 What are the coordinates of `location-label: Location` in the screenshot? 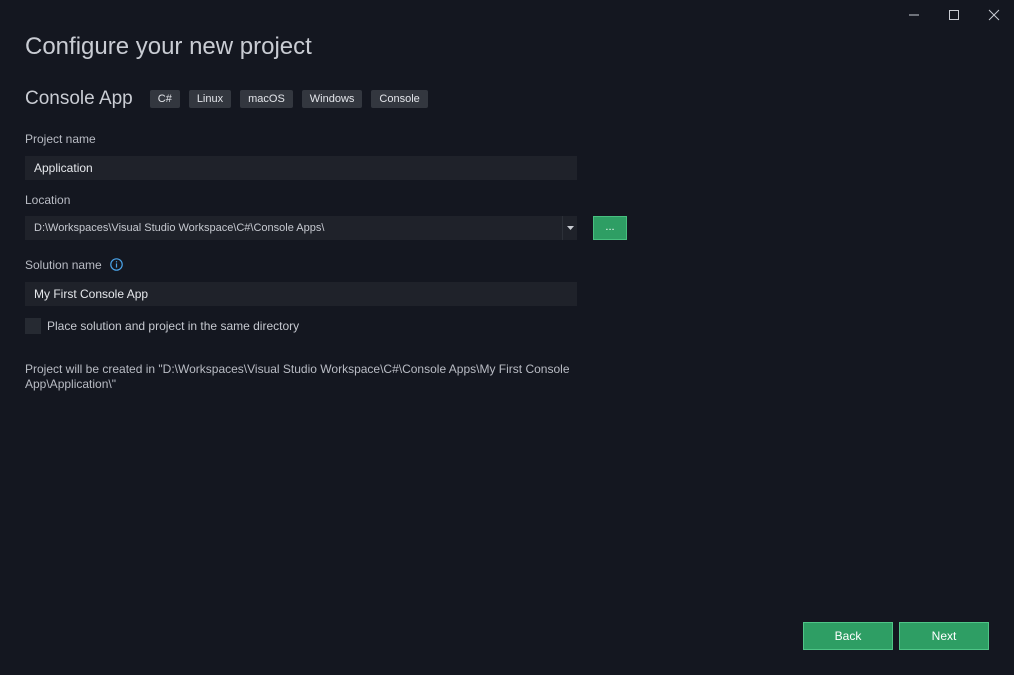 It's located at (48, 200).